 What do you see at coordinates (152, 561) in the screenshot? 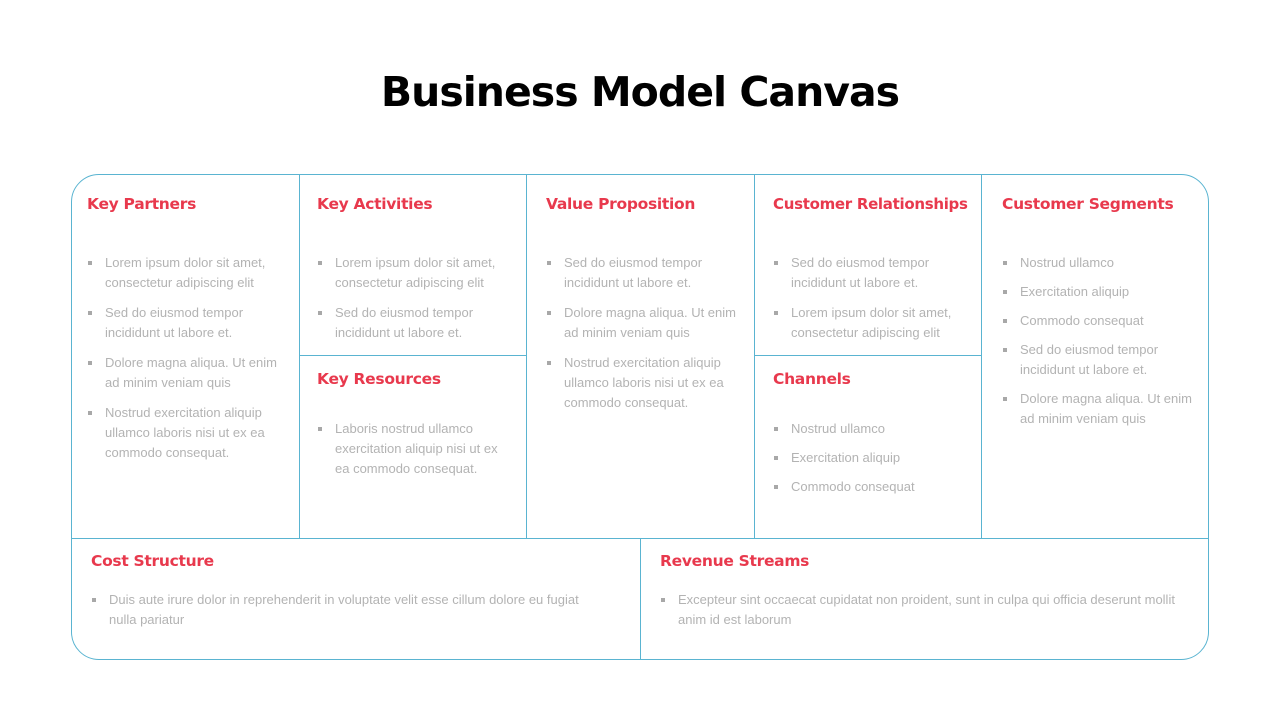
I see `section-heading: Cost Structure` at bounding box center [152, 561].